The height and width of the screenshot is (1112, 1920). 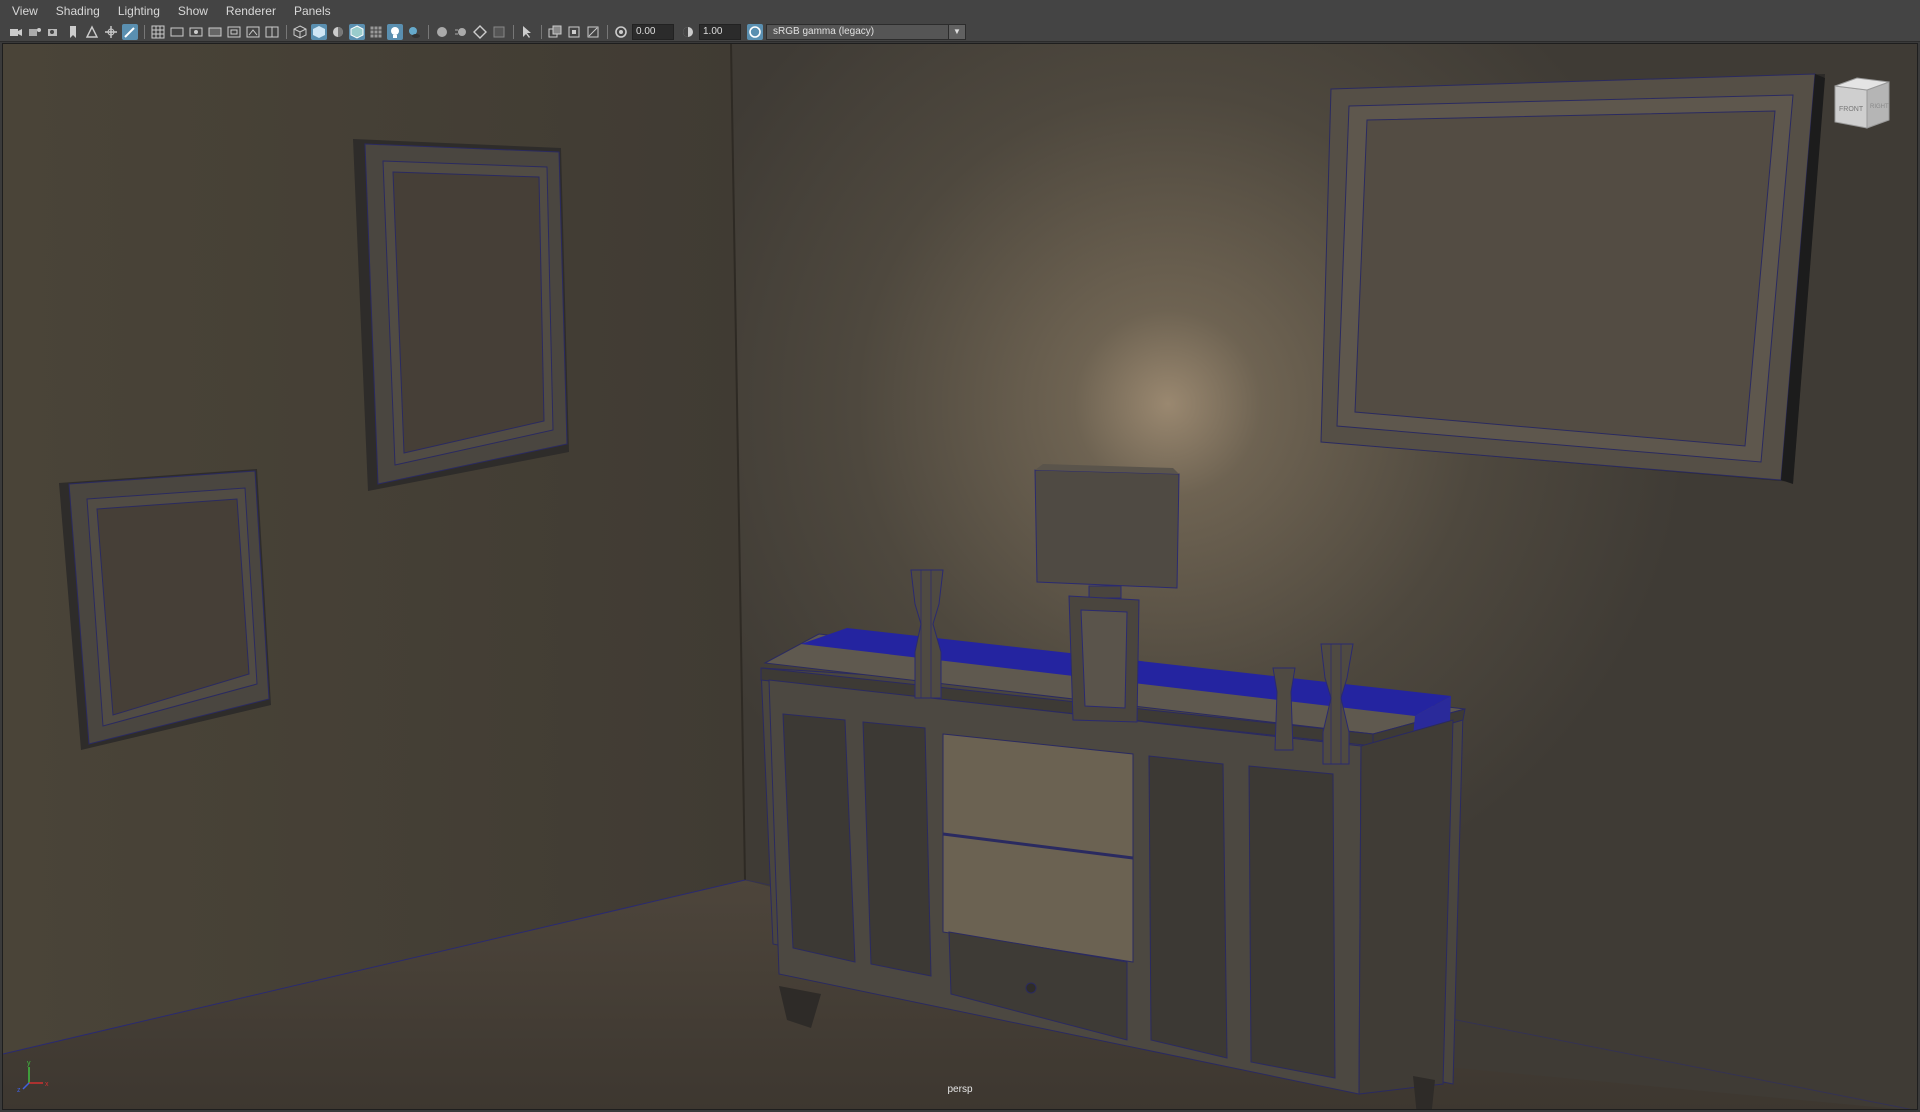 I want to click on viewcube-right-label: RIGHT, so click(x=1879, y=107).